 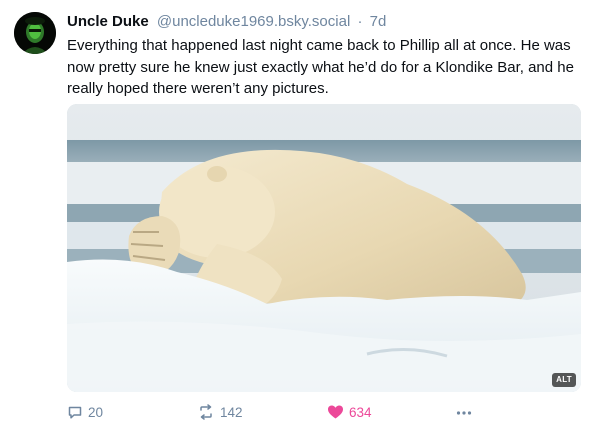 What do you see at coordinates (335, 412) in the screenshot?
I see `heart-filled-icon` at bounding box center [335, 412].